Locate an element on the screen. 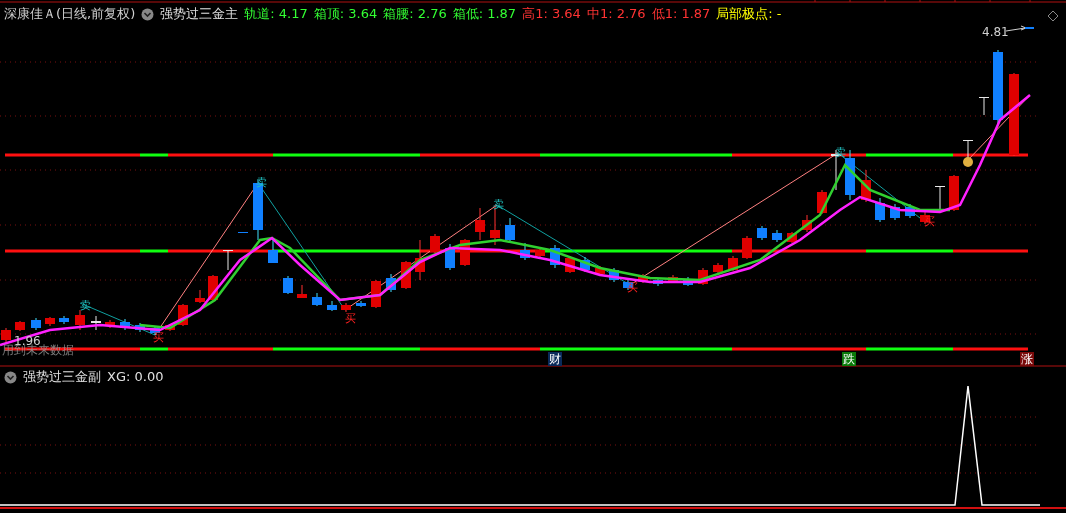 The image size is (1066, 513). indicator-value: 箱顶: 3.64 is located at coordinates (345, 14).